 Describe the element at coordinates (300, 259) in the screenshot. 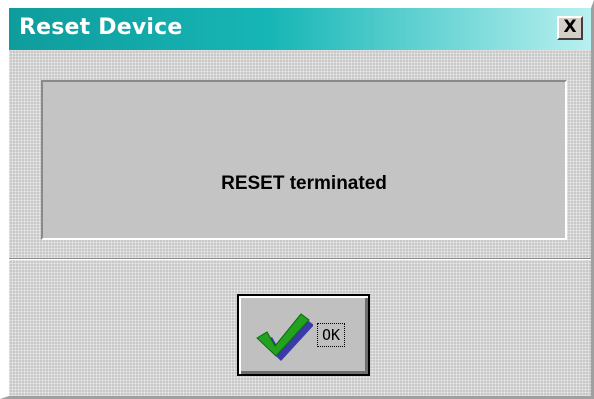

I see `divider` at that location.